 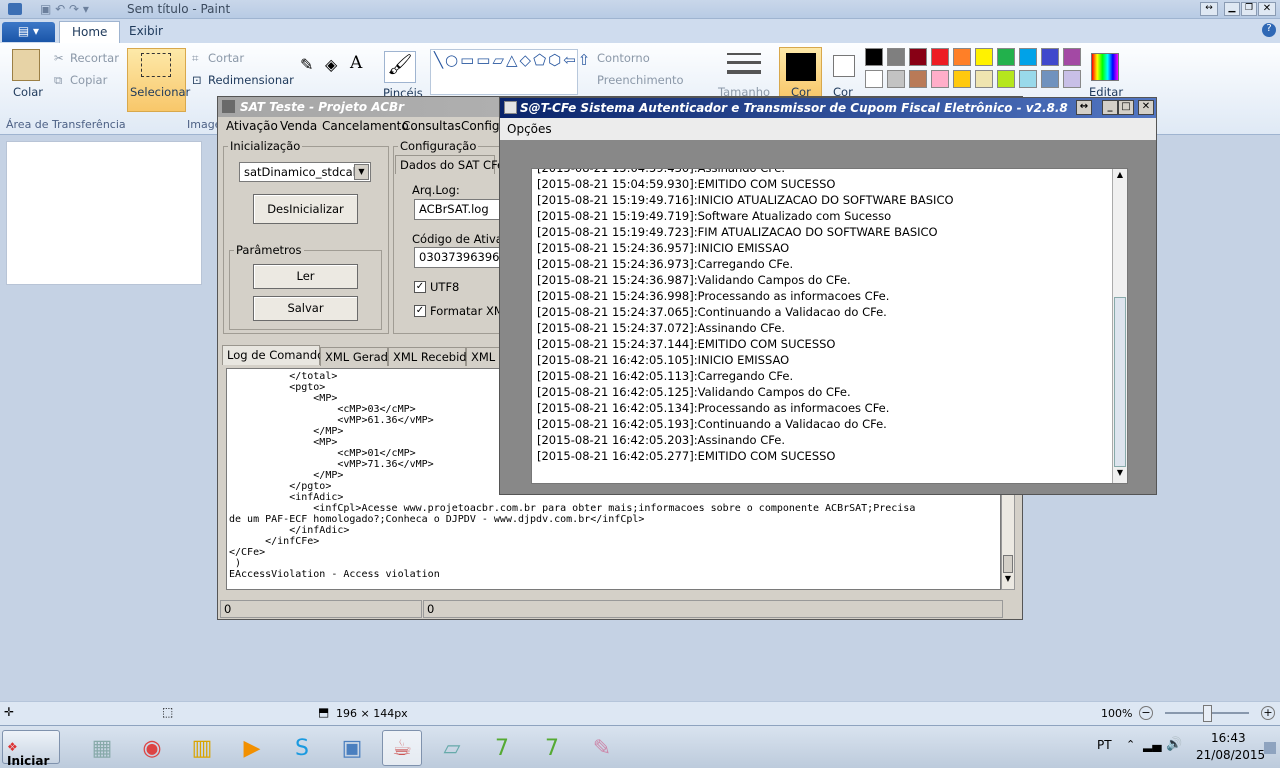 What do you see at coordinates (1207, 713) in the screenshot?
I see `zoom-slider-thumb` at bounding box center [1207, 713].